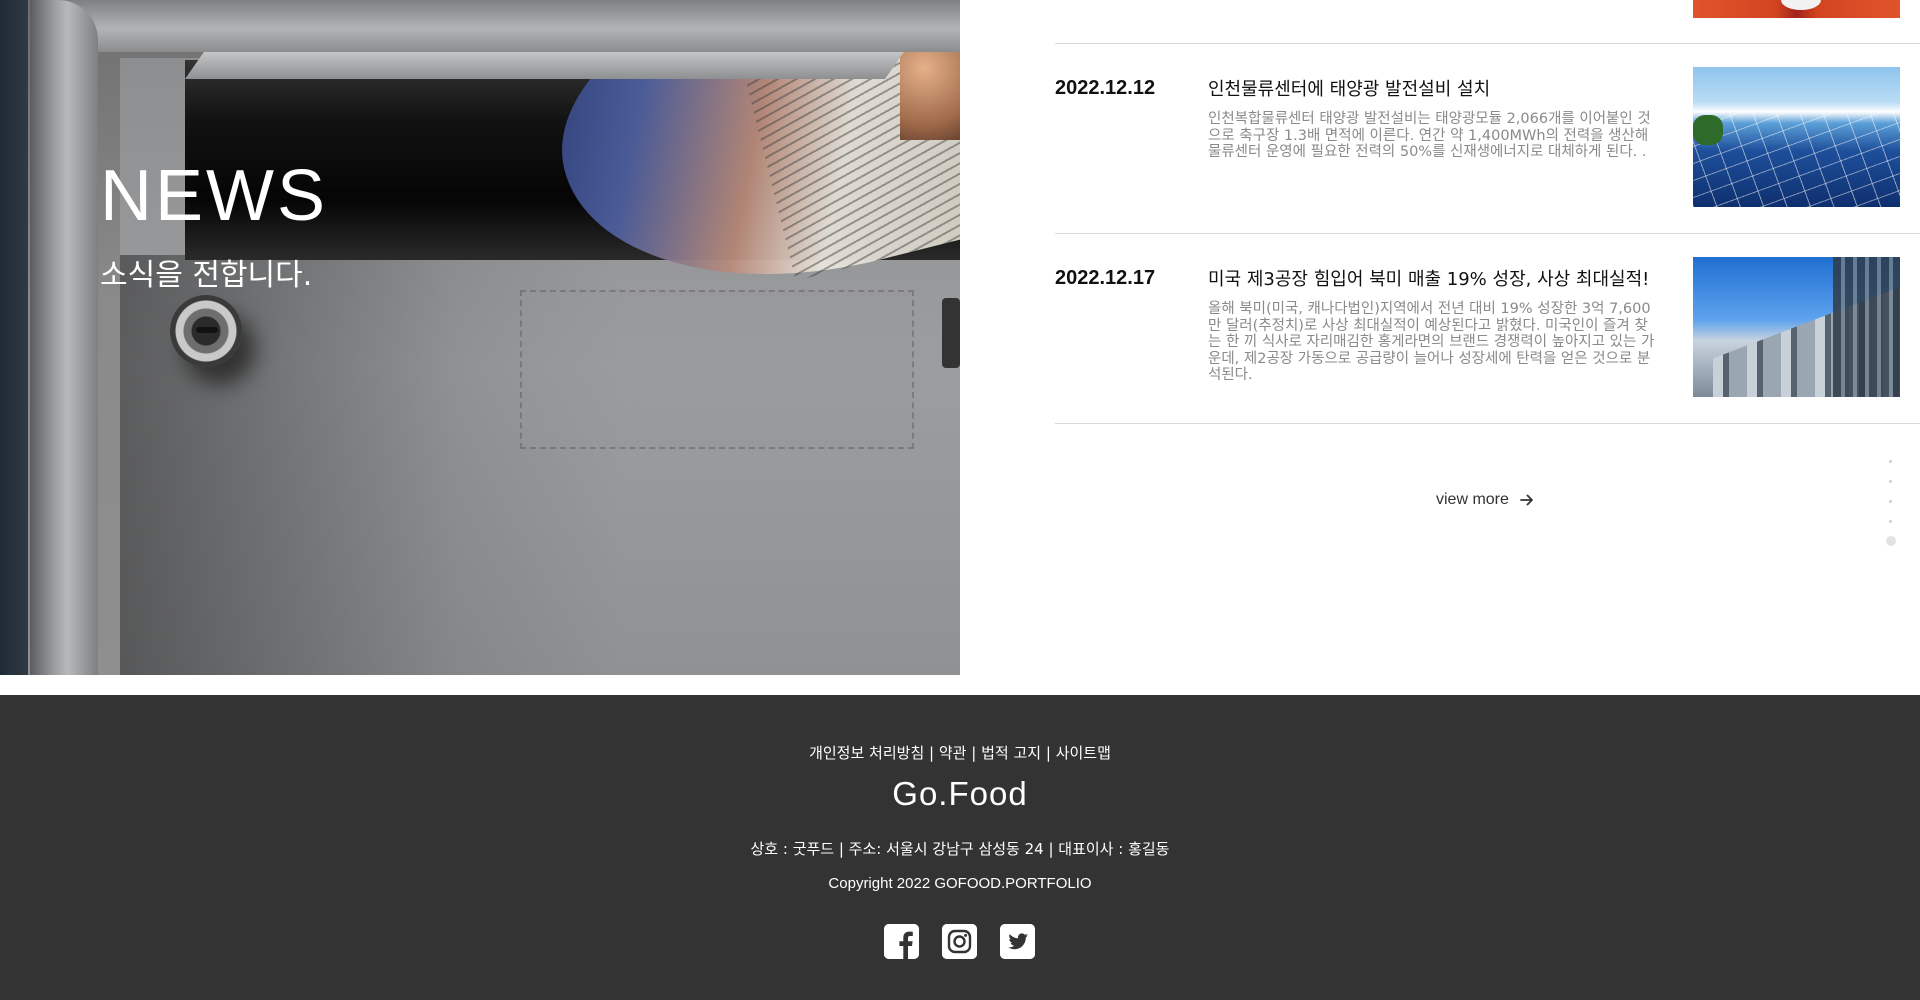  I want to click on mailbox-frame, so click(14, 337).